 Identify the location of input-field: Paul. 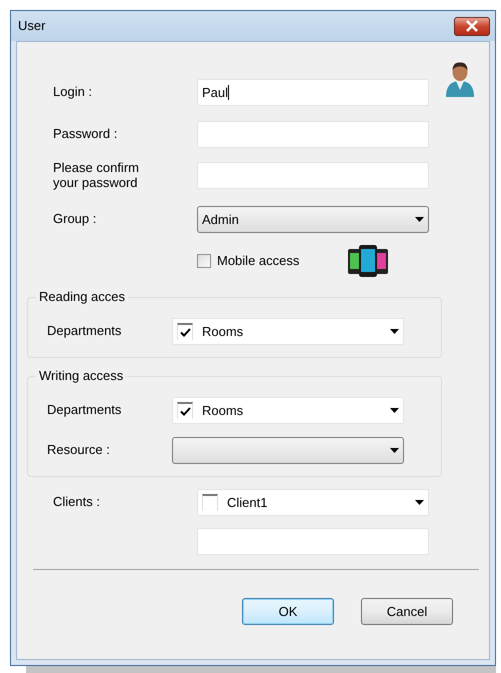
(313, 92).